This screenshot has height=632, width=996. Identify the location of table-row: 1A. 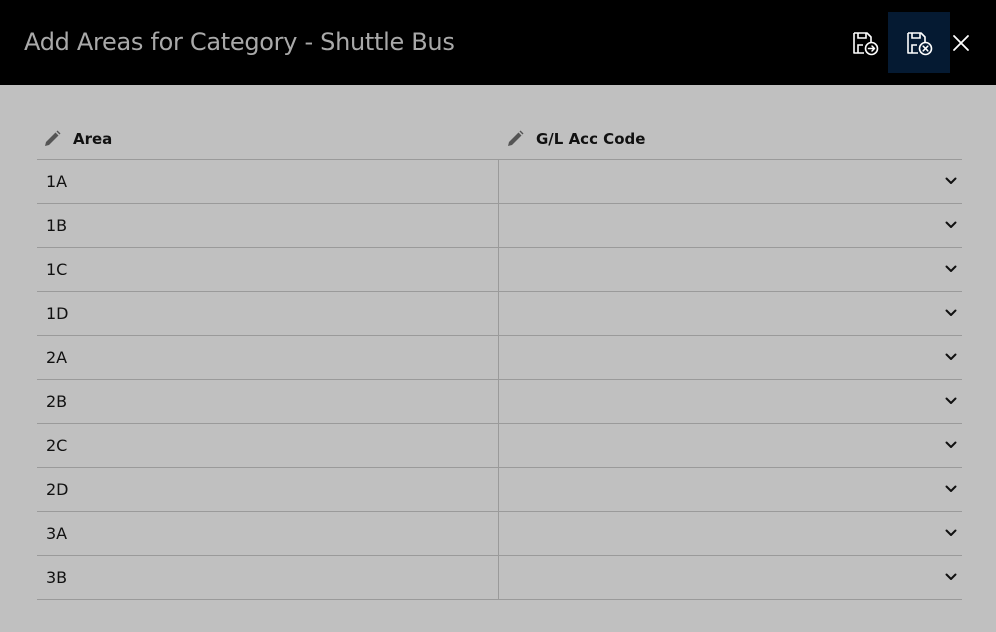
(499, 182).